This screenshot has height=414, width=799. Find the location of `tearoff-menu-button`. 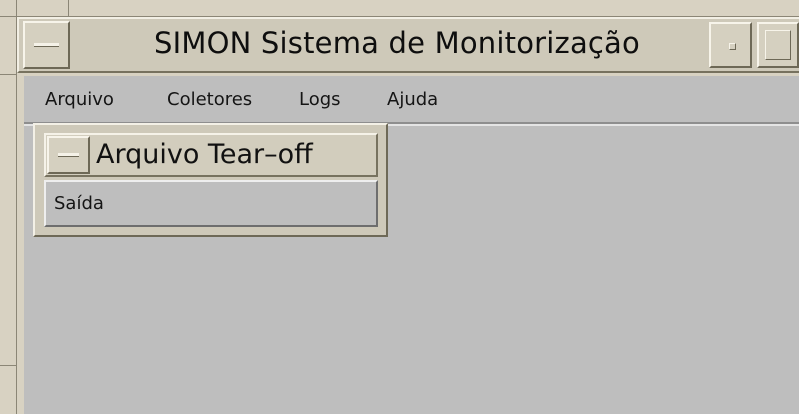

tearoff-menu-button is located at coordinates (68, 155).